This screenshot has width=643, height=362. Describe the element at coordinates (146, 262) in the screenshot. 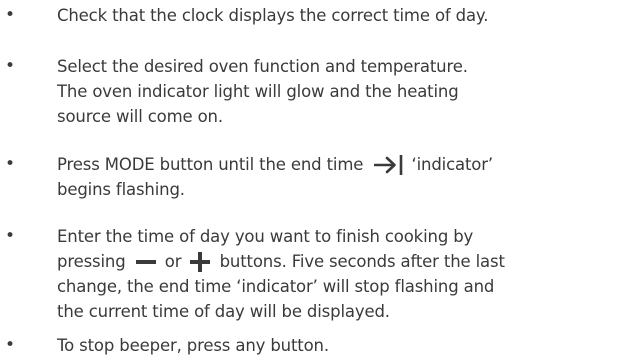

I see `minus-icon` at that location.